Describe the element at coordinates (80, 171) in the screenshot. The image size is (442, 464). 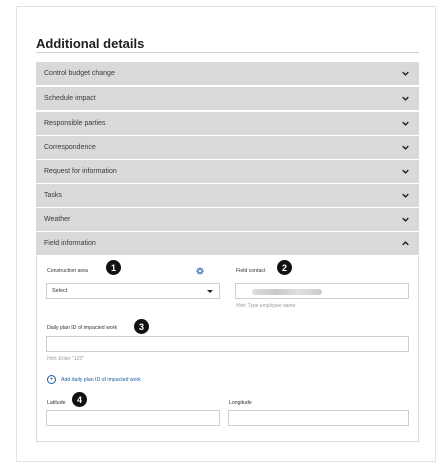
I see `accordion-label: Request for information` at that location.